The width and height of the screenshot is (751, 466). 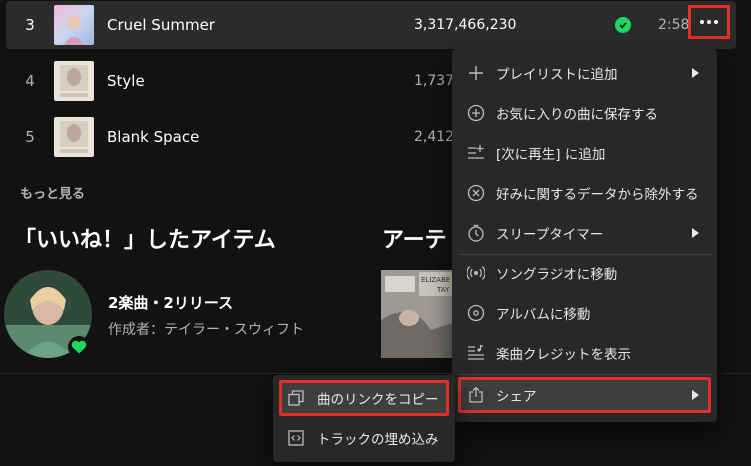 I want to click on share-submenu: 曲のリンクをコピー トラックの埋め込み, so click(x=364, y=418).